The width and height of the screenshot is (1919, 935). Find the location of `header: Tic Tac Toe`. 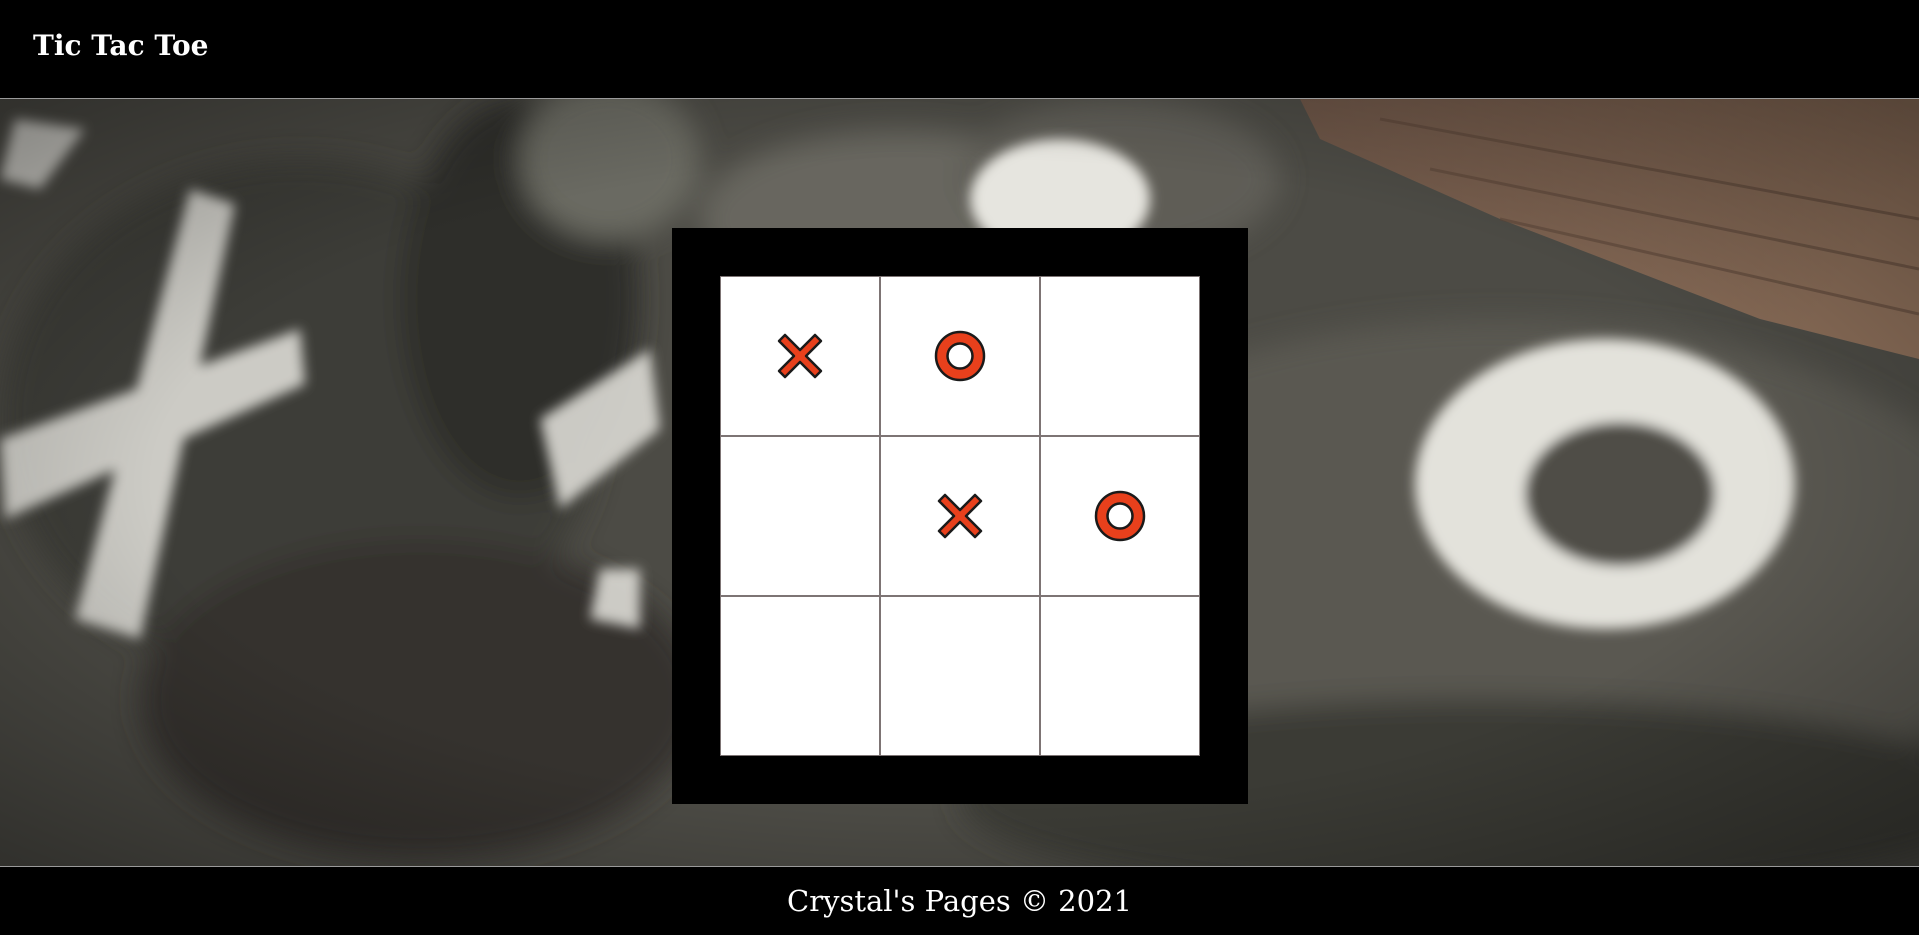

header: Tic Tac Toe is located at coordinates (959, 49).